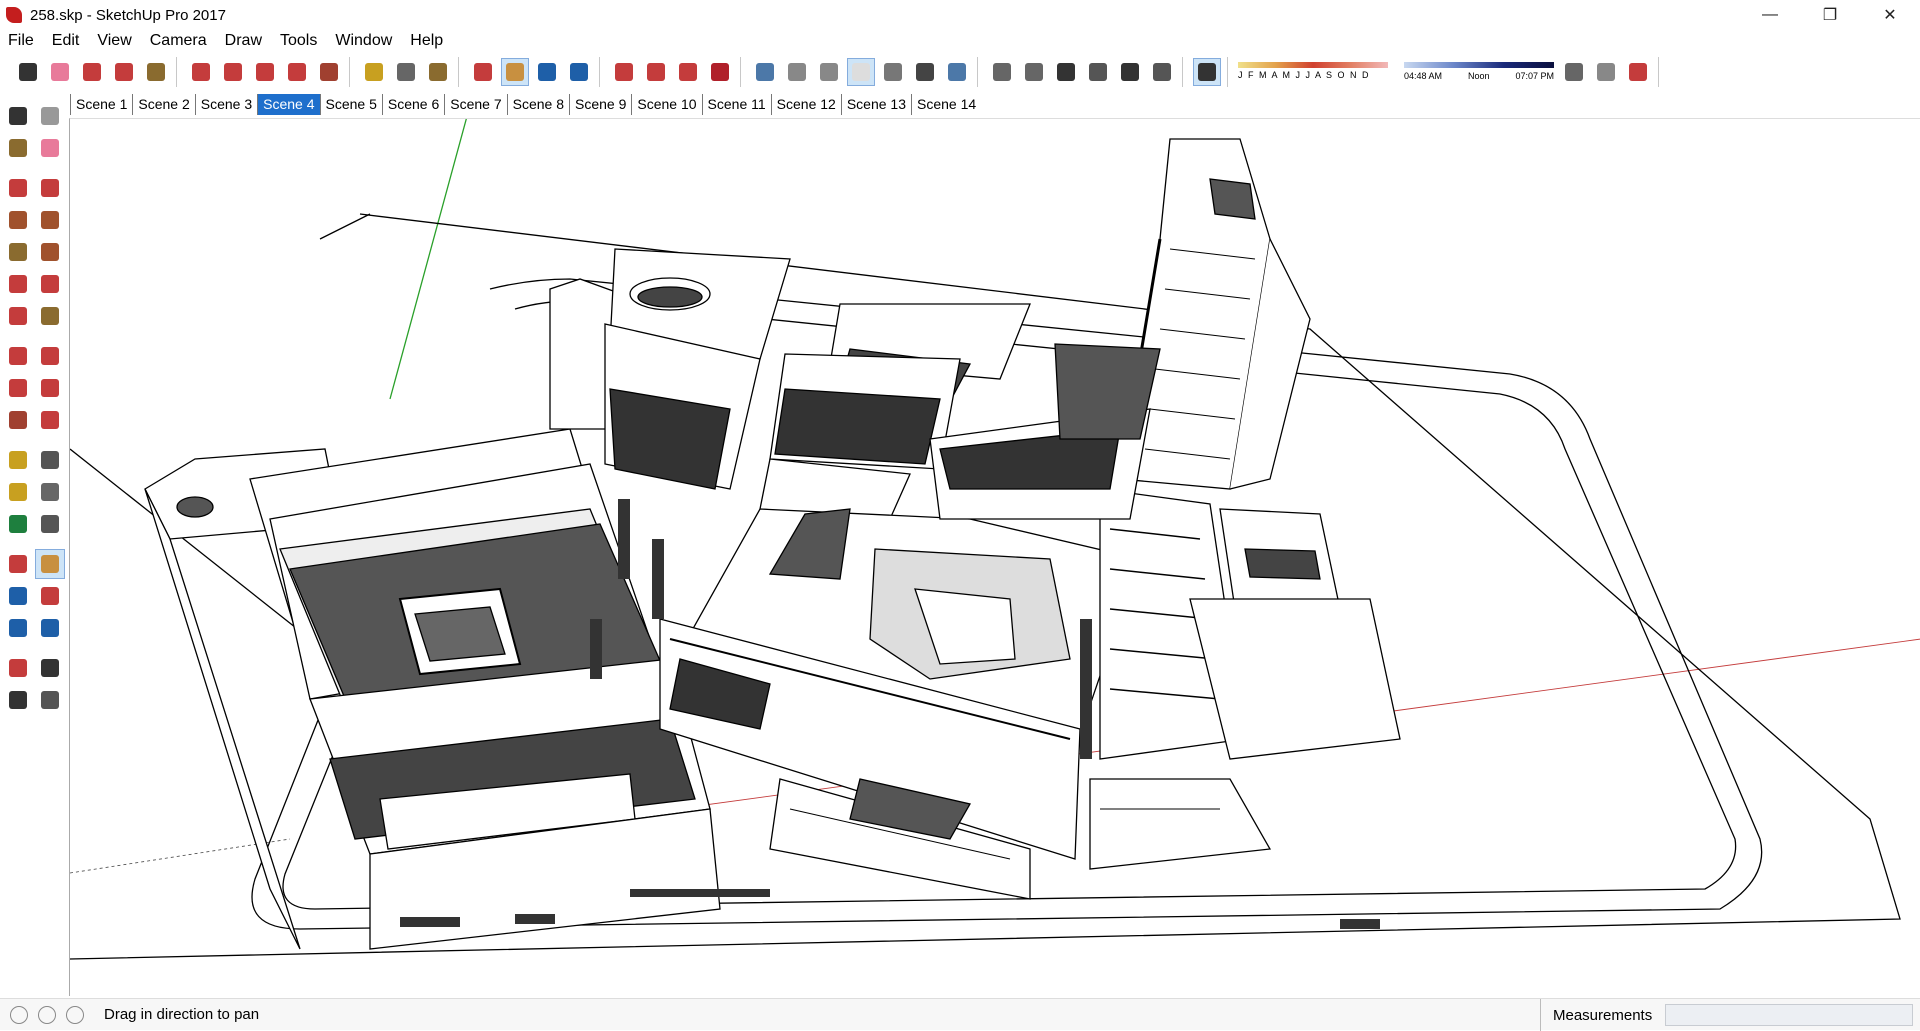  I want to click on scene-tab-11: Scene 11, so click(736, 104).